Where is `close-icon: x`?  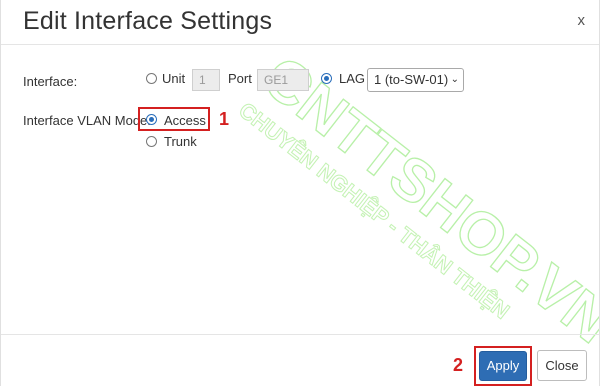 close-icon: x is located at coordinates (582, 20).